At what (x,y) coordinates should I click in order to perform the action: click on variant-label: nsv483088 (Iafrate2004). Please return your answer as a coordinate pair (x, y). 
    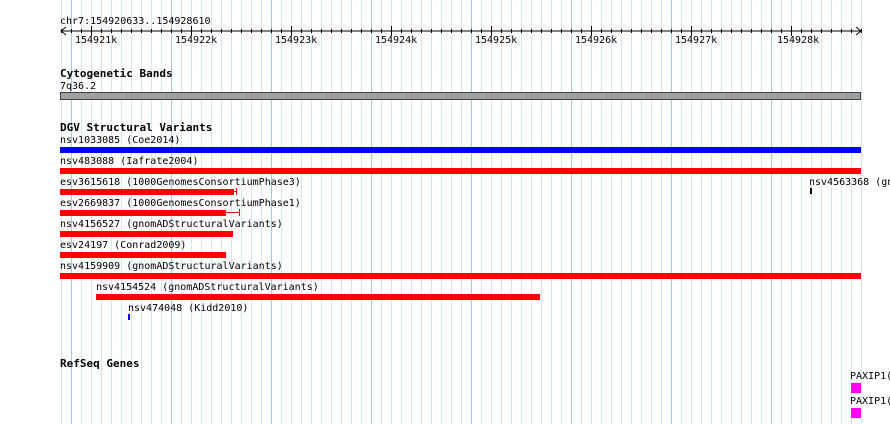
    Looking at the image, I should click on (129, 161).